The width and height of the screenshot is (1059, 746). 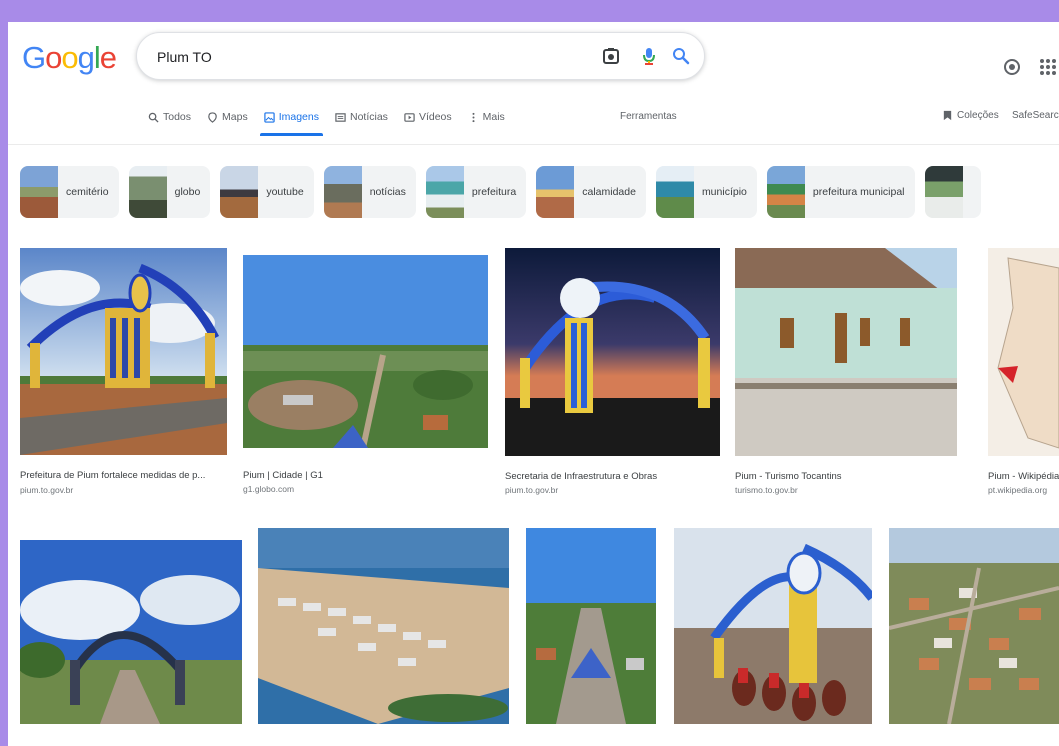 I want to click on arch-photo-image, so click(x=123, y=351).